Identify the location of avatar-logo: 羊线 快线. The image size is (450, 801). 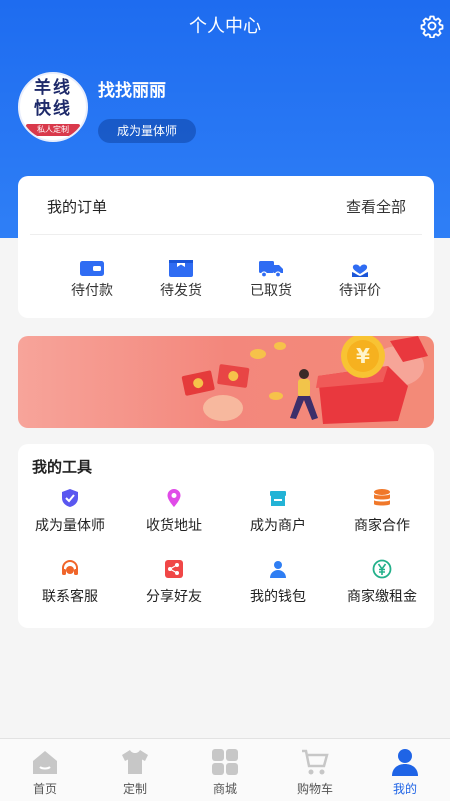
(53, 98).